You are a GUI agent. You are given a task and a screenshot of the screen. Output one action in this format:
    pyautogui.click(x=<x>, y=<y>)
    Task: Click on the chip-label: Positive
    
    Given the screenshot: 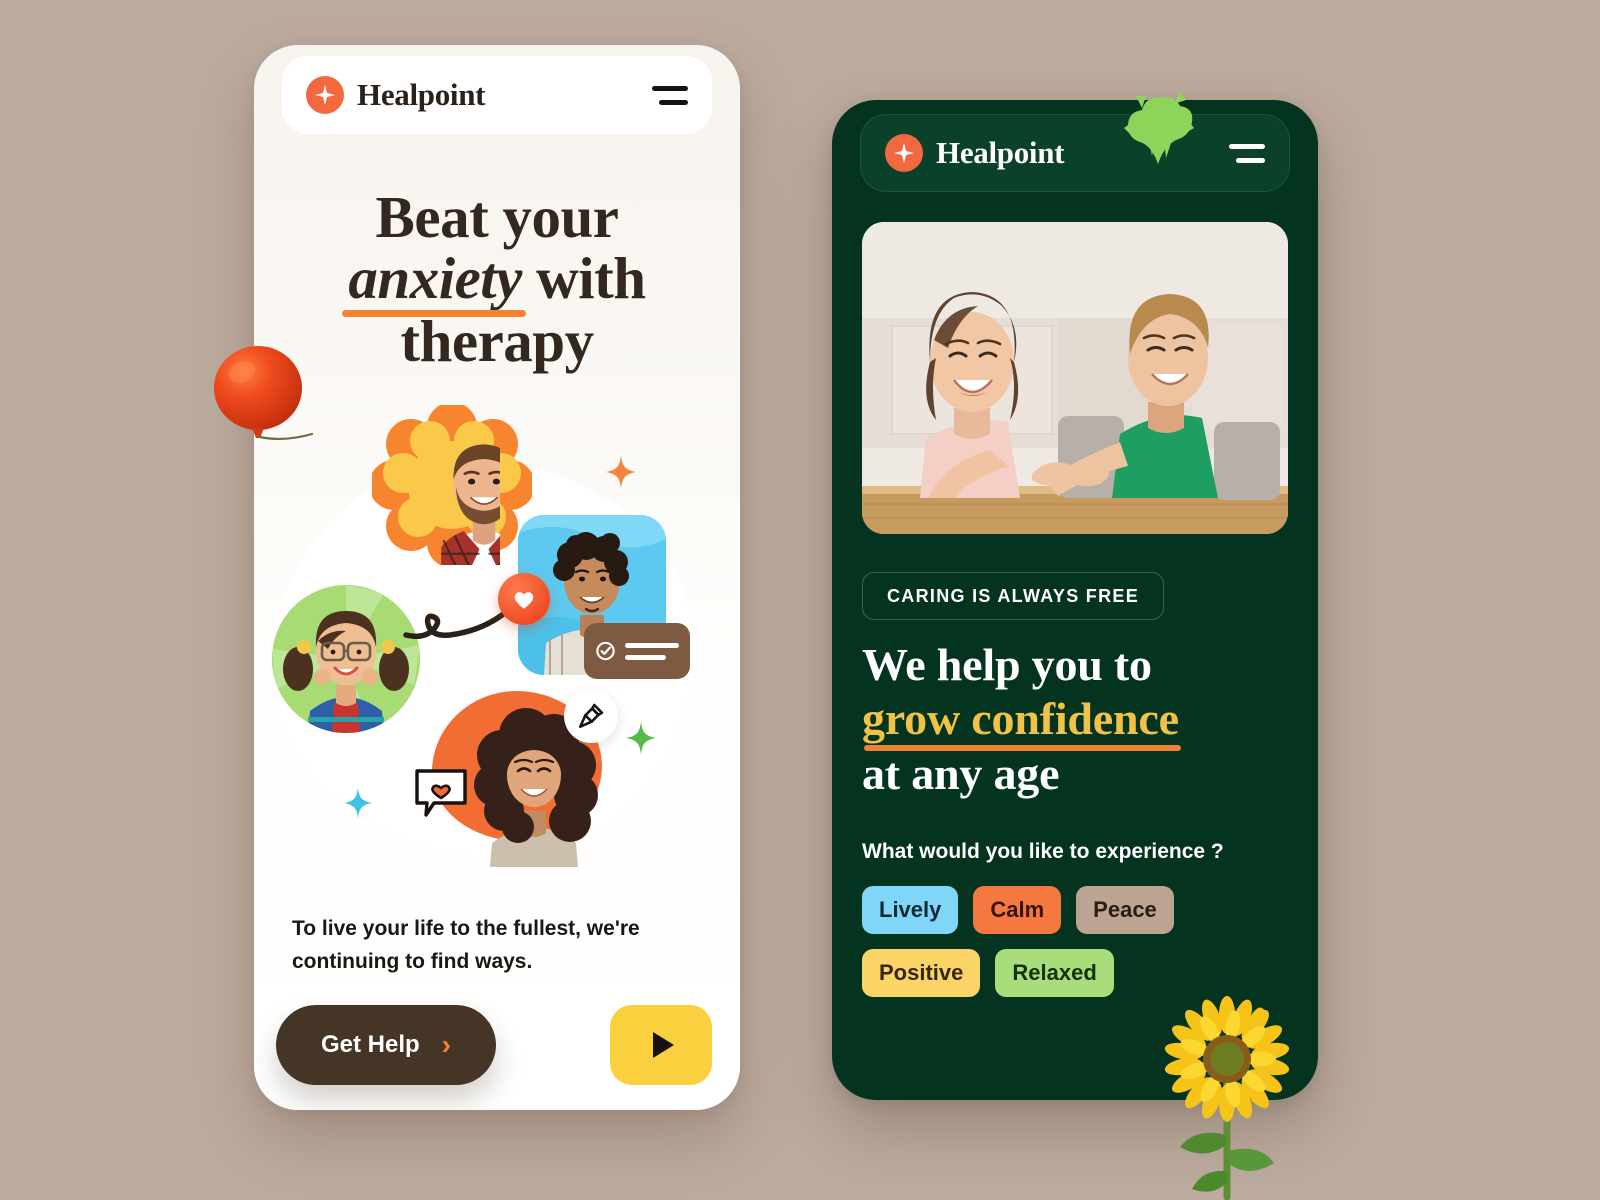 What is the action you would take?
    pyautogui.click(x=921, y=972)
    